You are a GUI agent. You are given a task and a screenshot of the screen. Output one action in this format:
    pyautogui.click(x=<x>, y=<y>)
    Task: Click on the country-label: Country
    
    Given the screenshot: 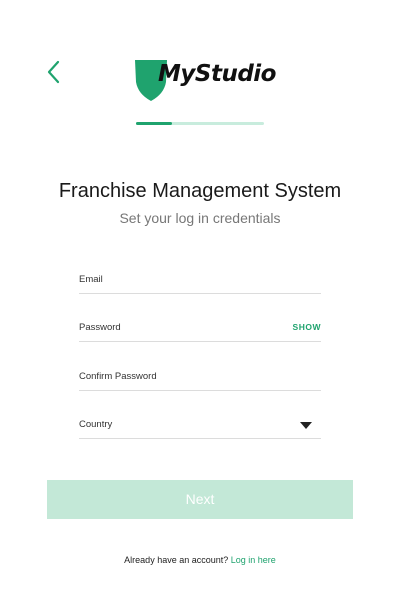 What is the action you would take?
    pyautogui.click(x=96, y=424)
    